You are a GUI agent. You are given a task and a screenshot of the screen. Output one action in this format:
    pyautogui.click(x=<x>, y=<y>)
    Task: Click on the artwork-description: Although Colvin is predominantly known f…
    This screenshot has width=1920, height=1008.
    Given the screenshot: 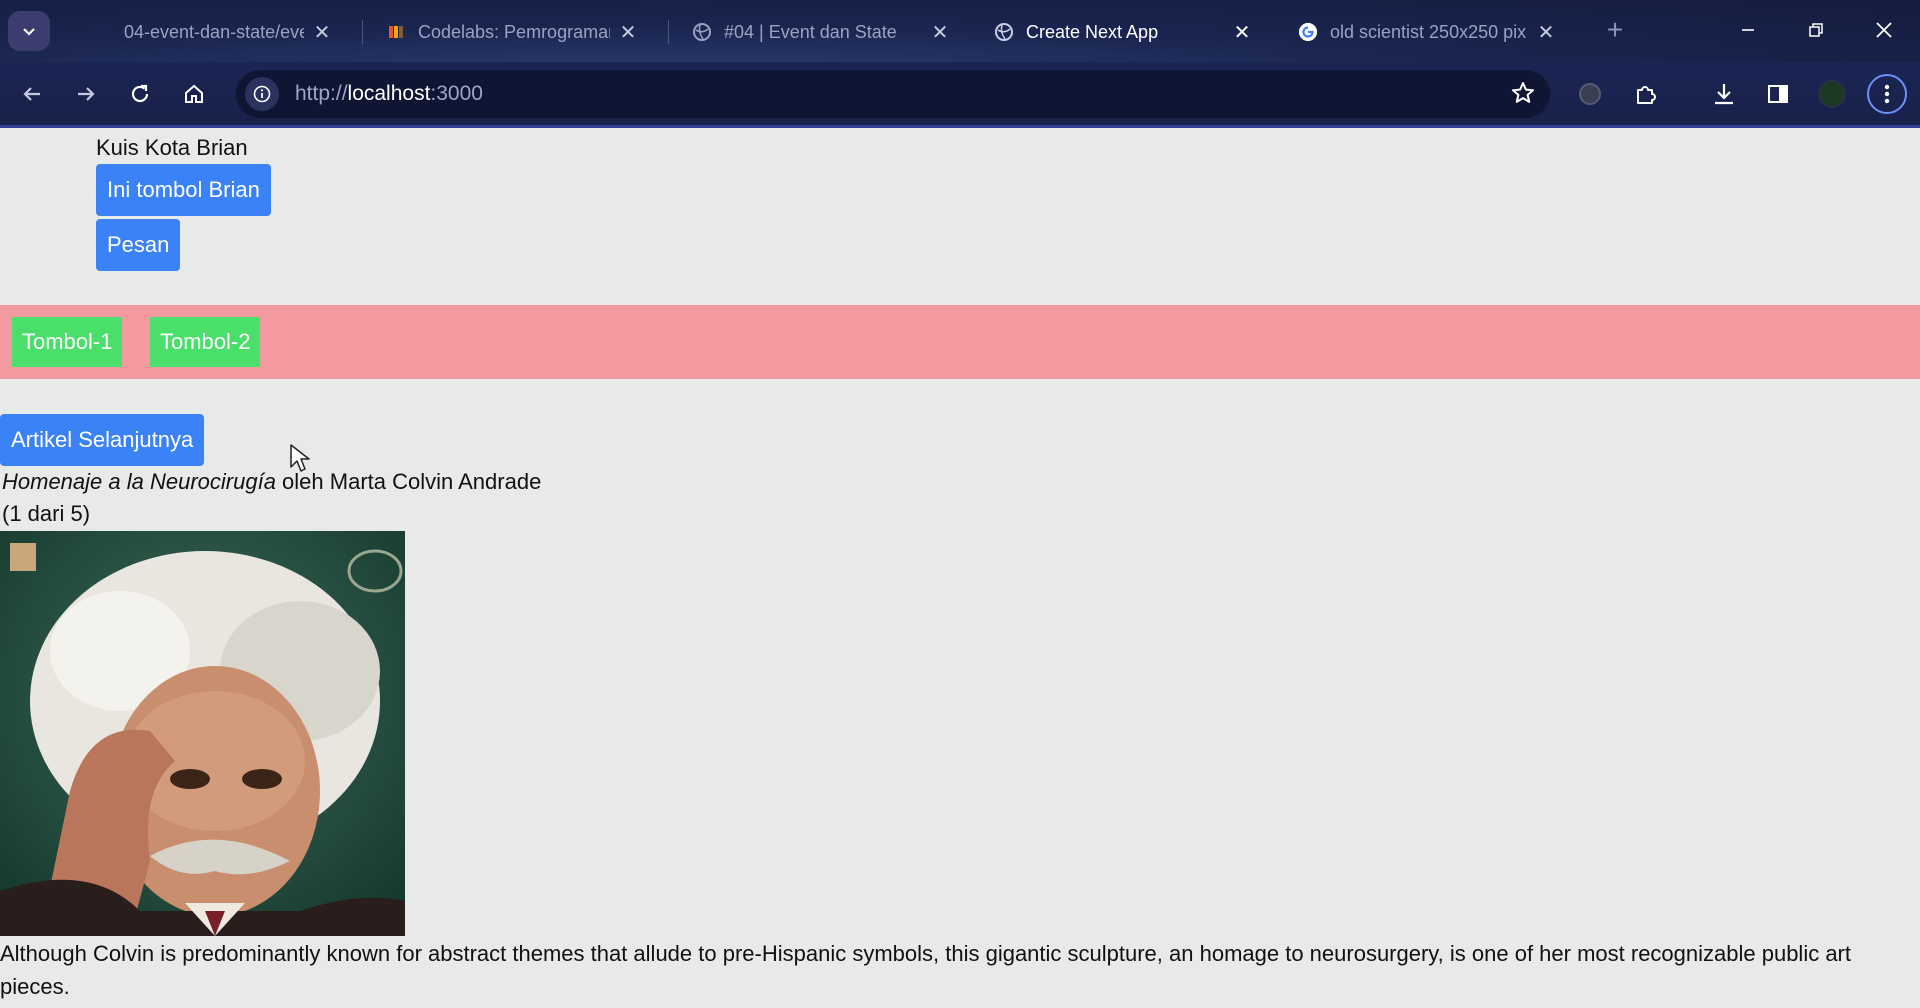 What is the action you would take?
    pyautogui.click(x=925, y=970)
    